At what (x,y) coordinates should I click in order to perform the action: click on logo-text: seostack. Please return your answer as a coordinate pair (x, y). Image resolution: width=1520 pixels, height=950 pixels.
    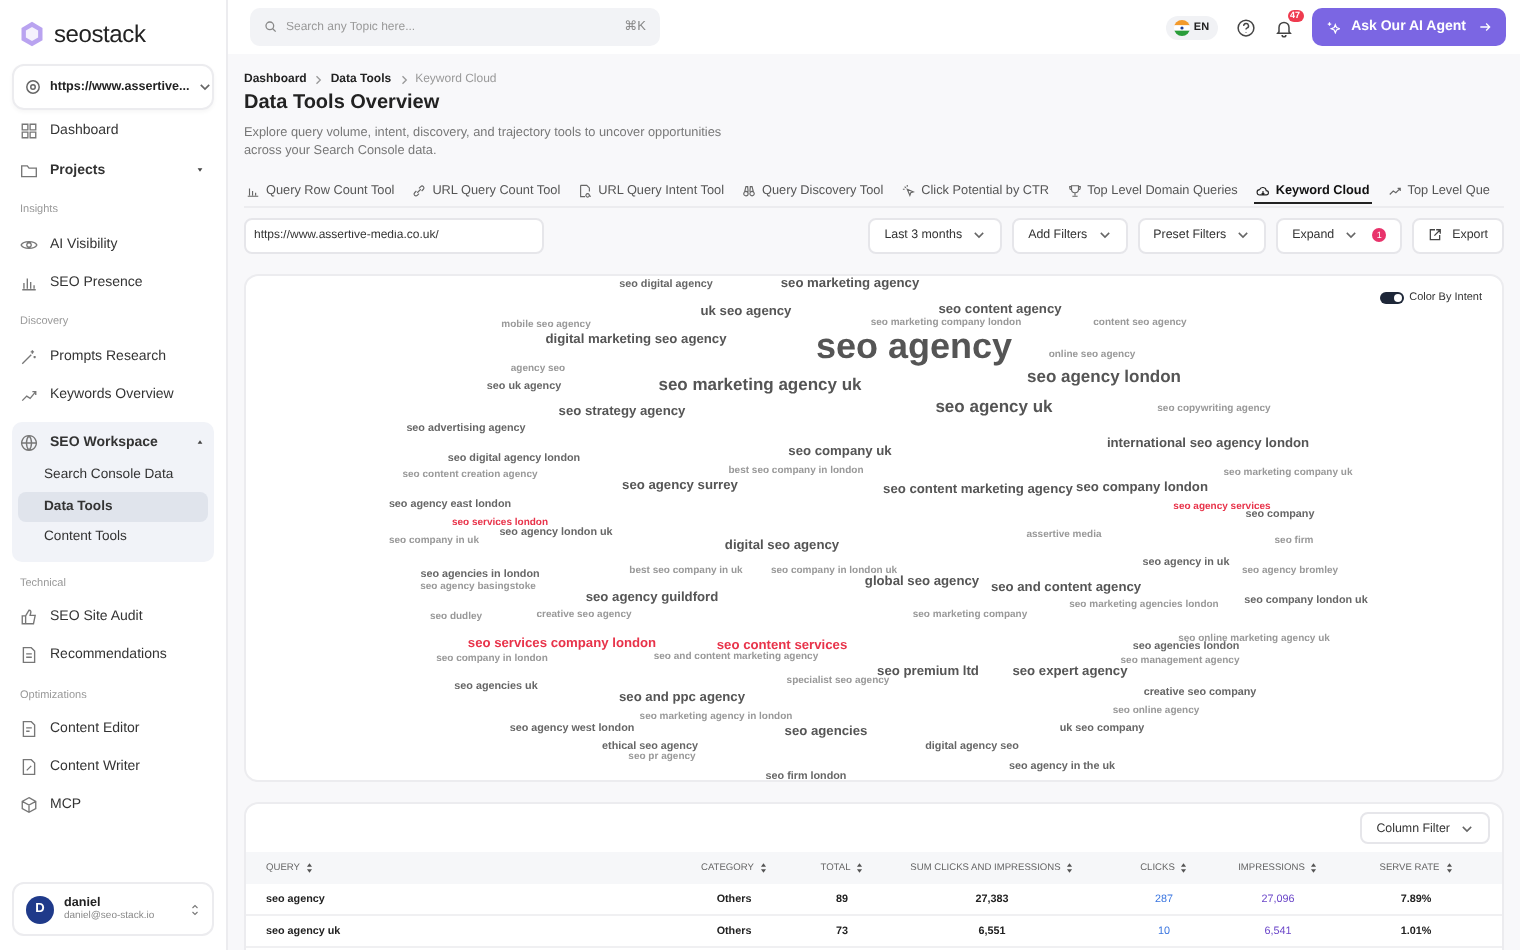
    Looking at the image, I should click on (100, 34).